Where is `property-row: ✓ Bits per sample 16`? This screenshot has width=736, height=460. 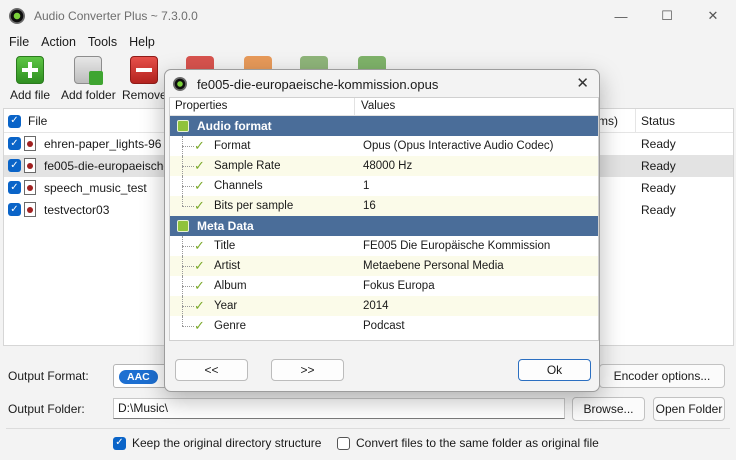
property-row: ✓ Bits per sample 16 is located at coordinates (384, 206).